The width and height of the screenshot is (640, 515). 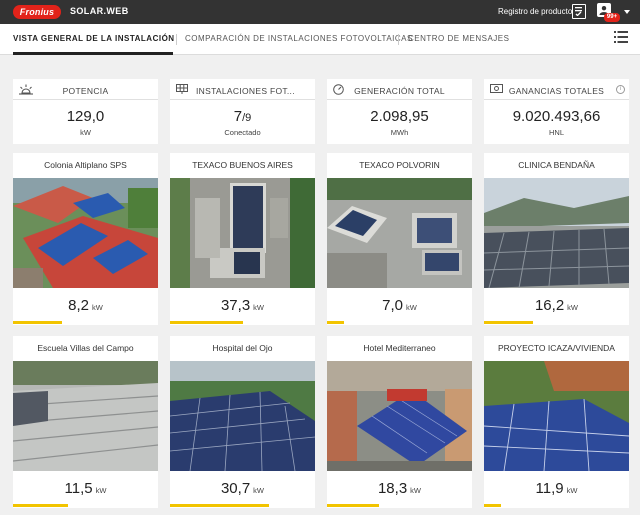 I want to click on power-value: 30,7, so click(x=235, y=488).